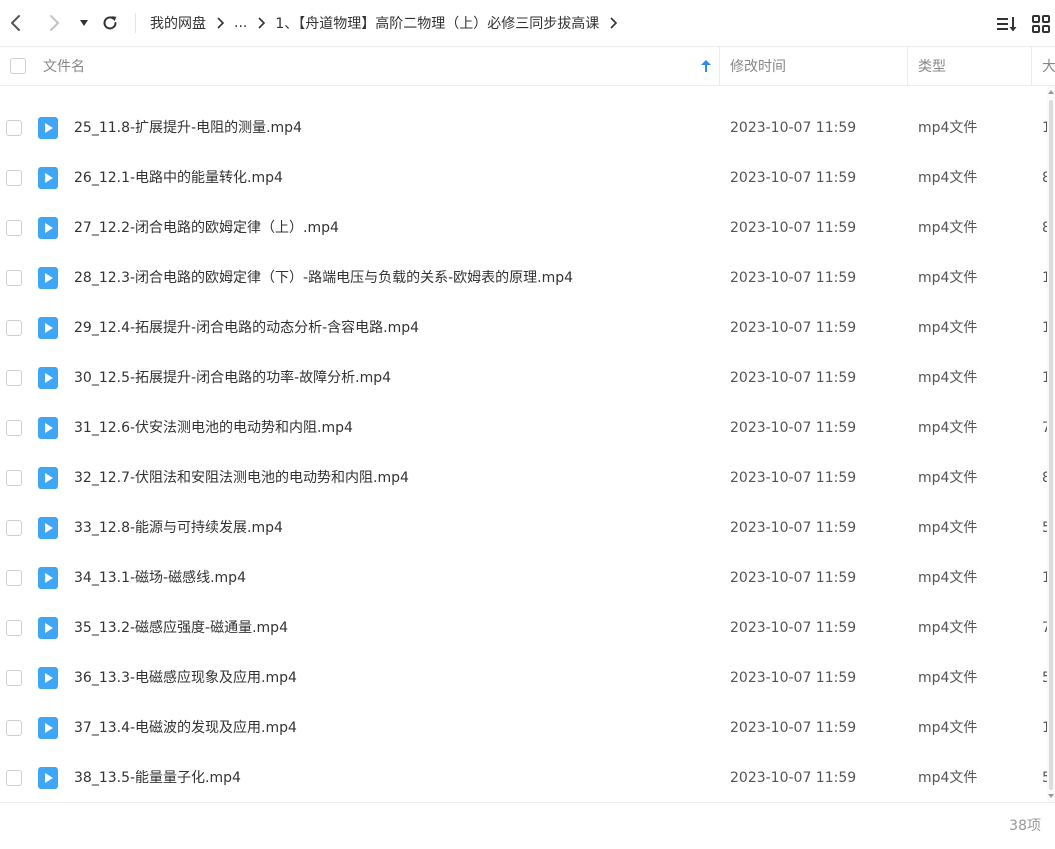 The height and width of the screenshot is (849, 1055). What do you see at coordinates (241, 478) in the screenshot?
I see `file-name: 32_12.7-伏阻法和安阻法测电池的电动势和内阻.mp4` at bounding box center [241, 478].